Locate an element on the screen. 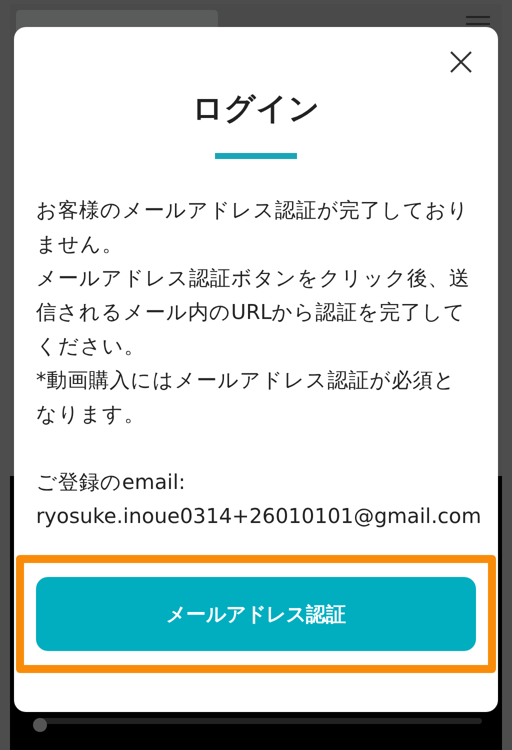 This screenshot has width=512, height=750. verify-email-button: メールアドレス認証 is located at coordinates (256, 614).